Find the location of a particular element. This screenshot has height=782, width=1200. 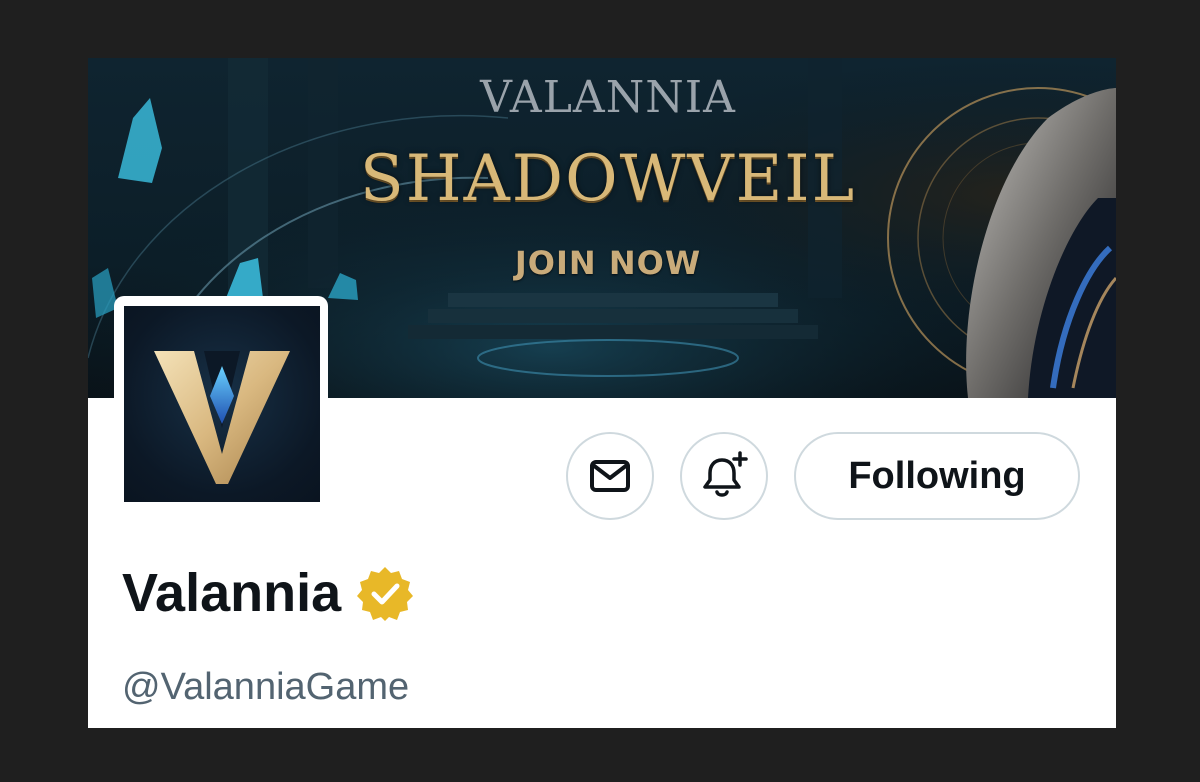

banner-brand-text: VALANNIA is located at coordinates (608, 97).